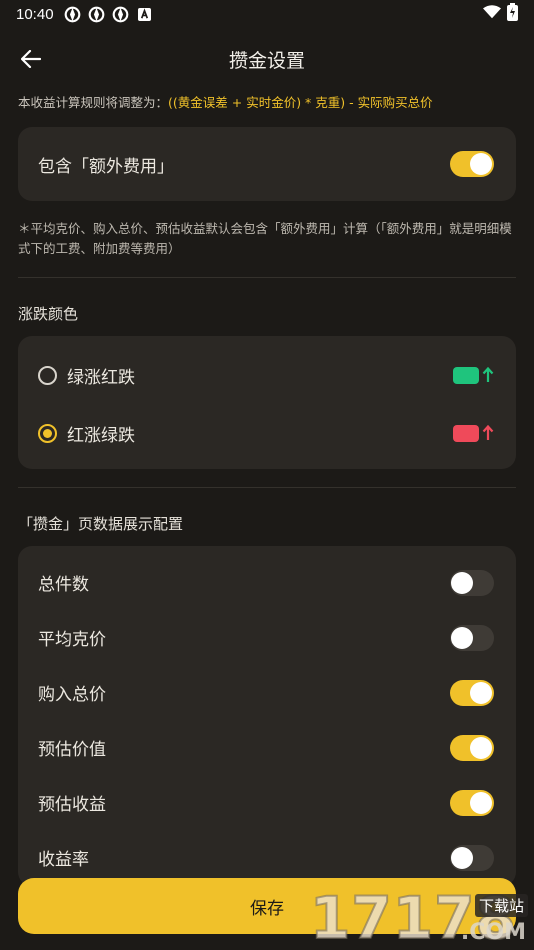 This screenshot has height=950, width=534. I want to click on radio-button, so click(47, 375).